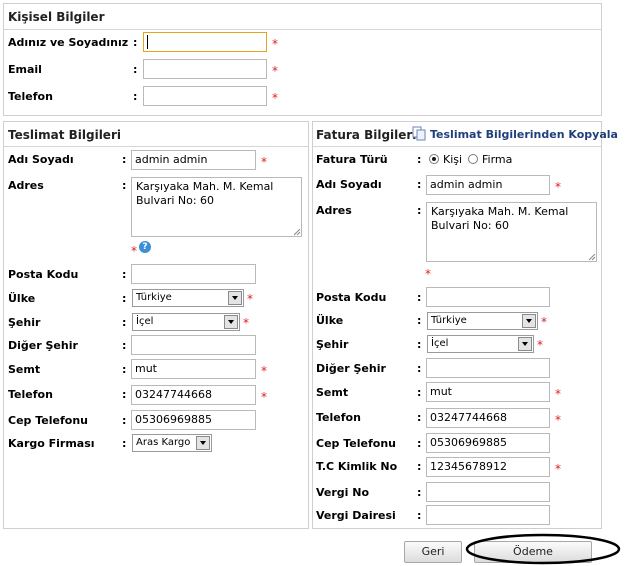  What do you see at coordinates (338, 417) in the screenshot?
I see `billing-phone-label: Telefon` at bounding box center [338, 417].